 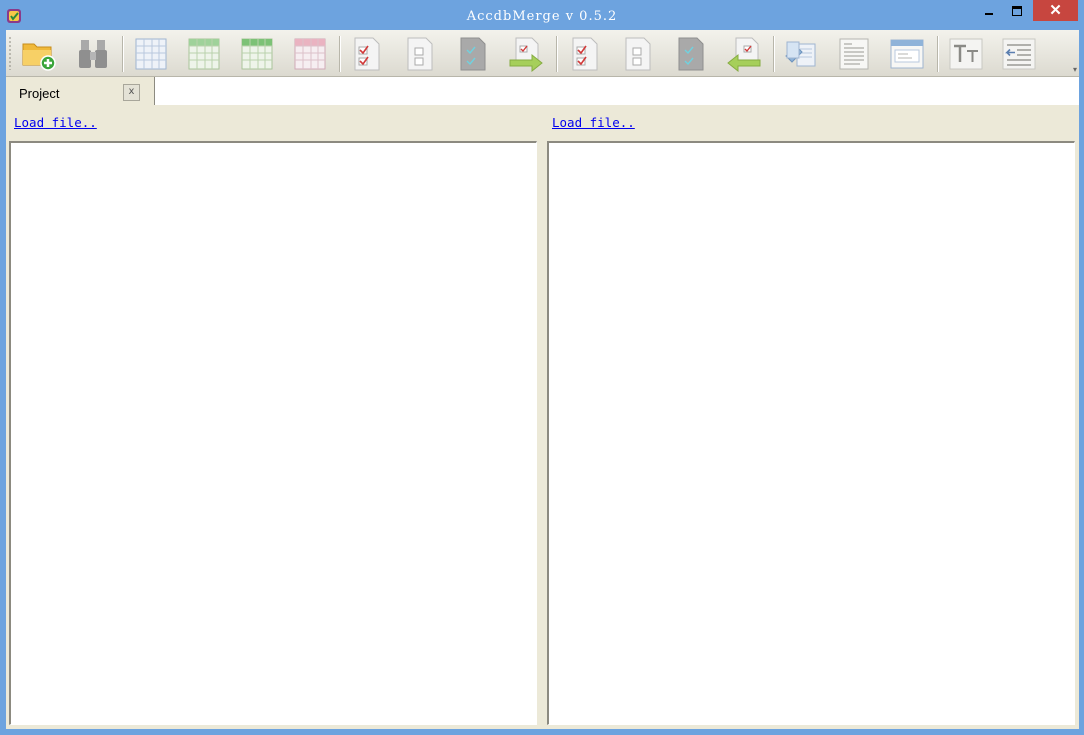 I want to click on left-load-file-link: Load file.., so click(x=55, y=122).